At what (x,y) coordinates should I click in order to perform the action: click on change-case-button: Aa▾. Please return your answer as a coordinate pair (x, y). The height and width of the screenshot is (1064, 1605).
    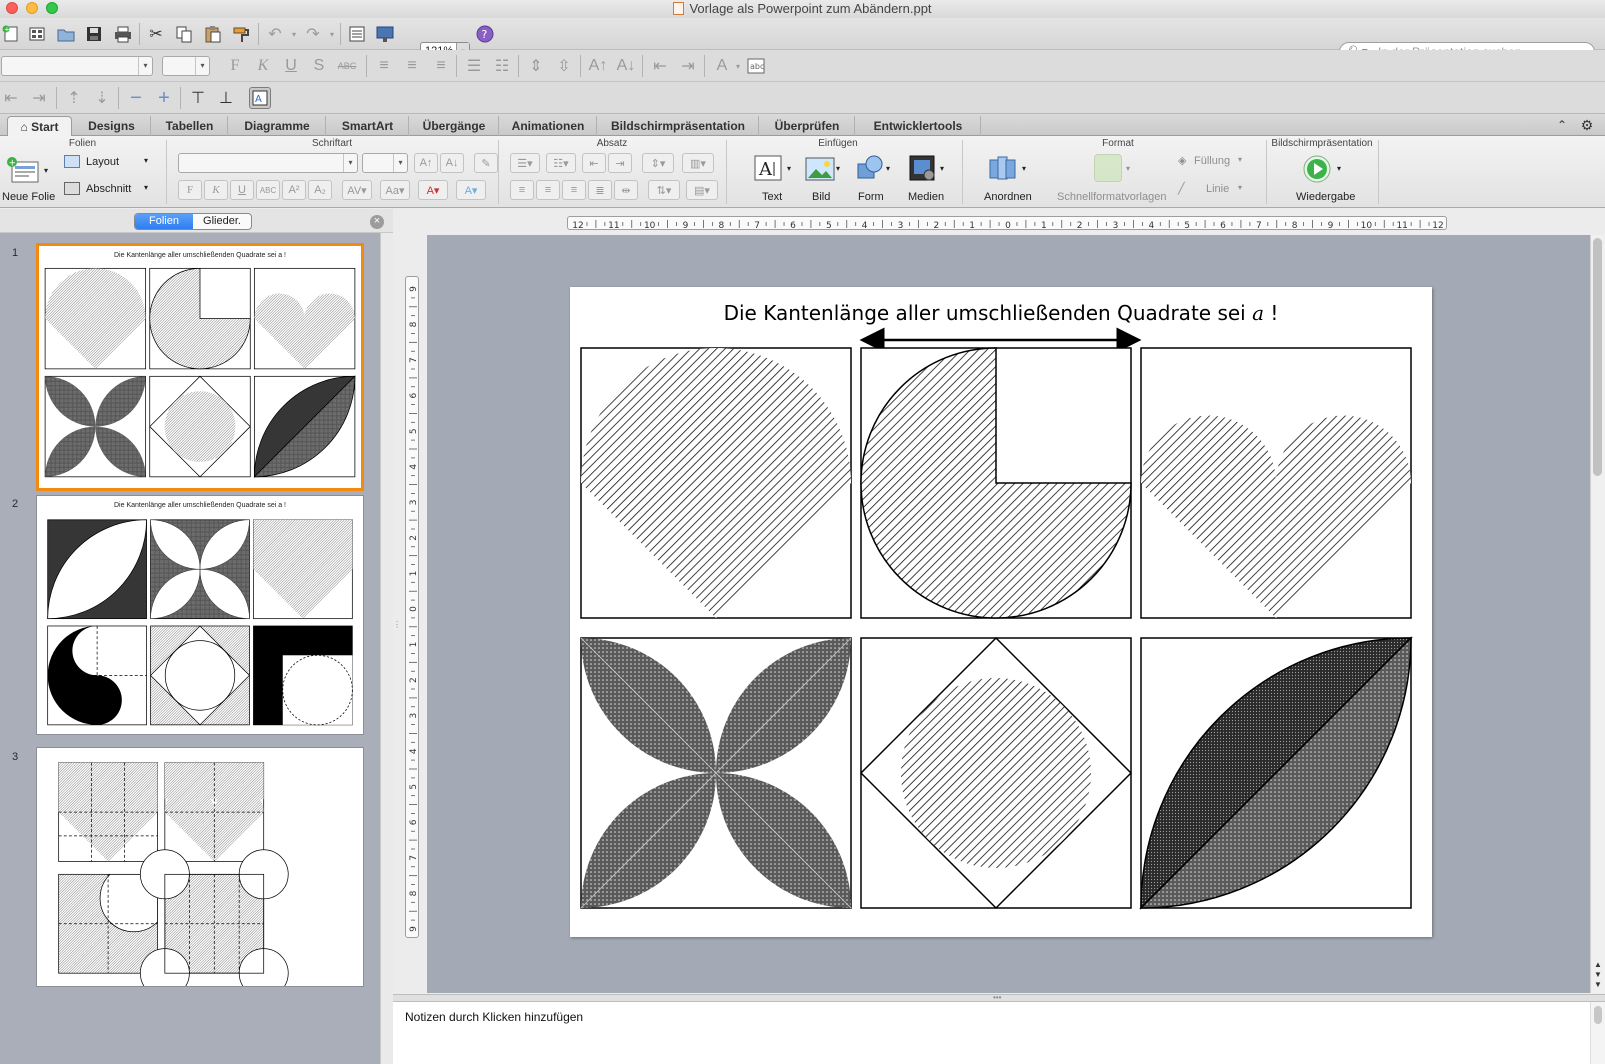
    Looking at the image, I should click on (395, 190).